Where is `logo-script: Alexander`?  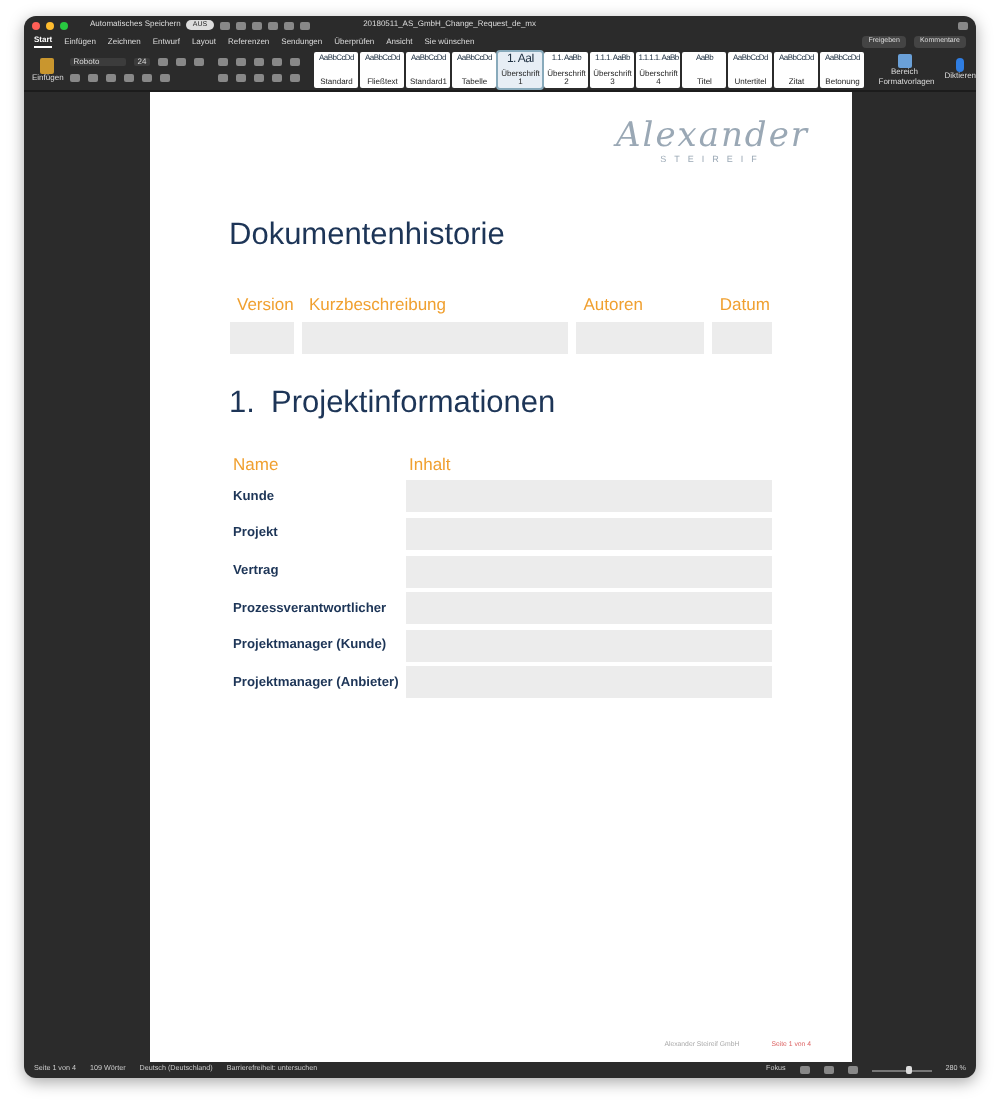
logo-script: Alexander is located at coordinates (712, 137).